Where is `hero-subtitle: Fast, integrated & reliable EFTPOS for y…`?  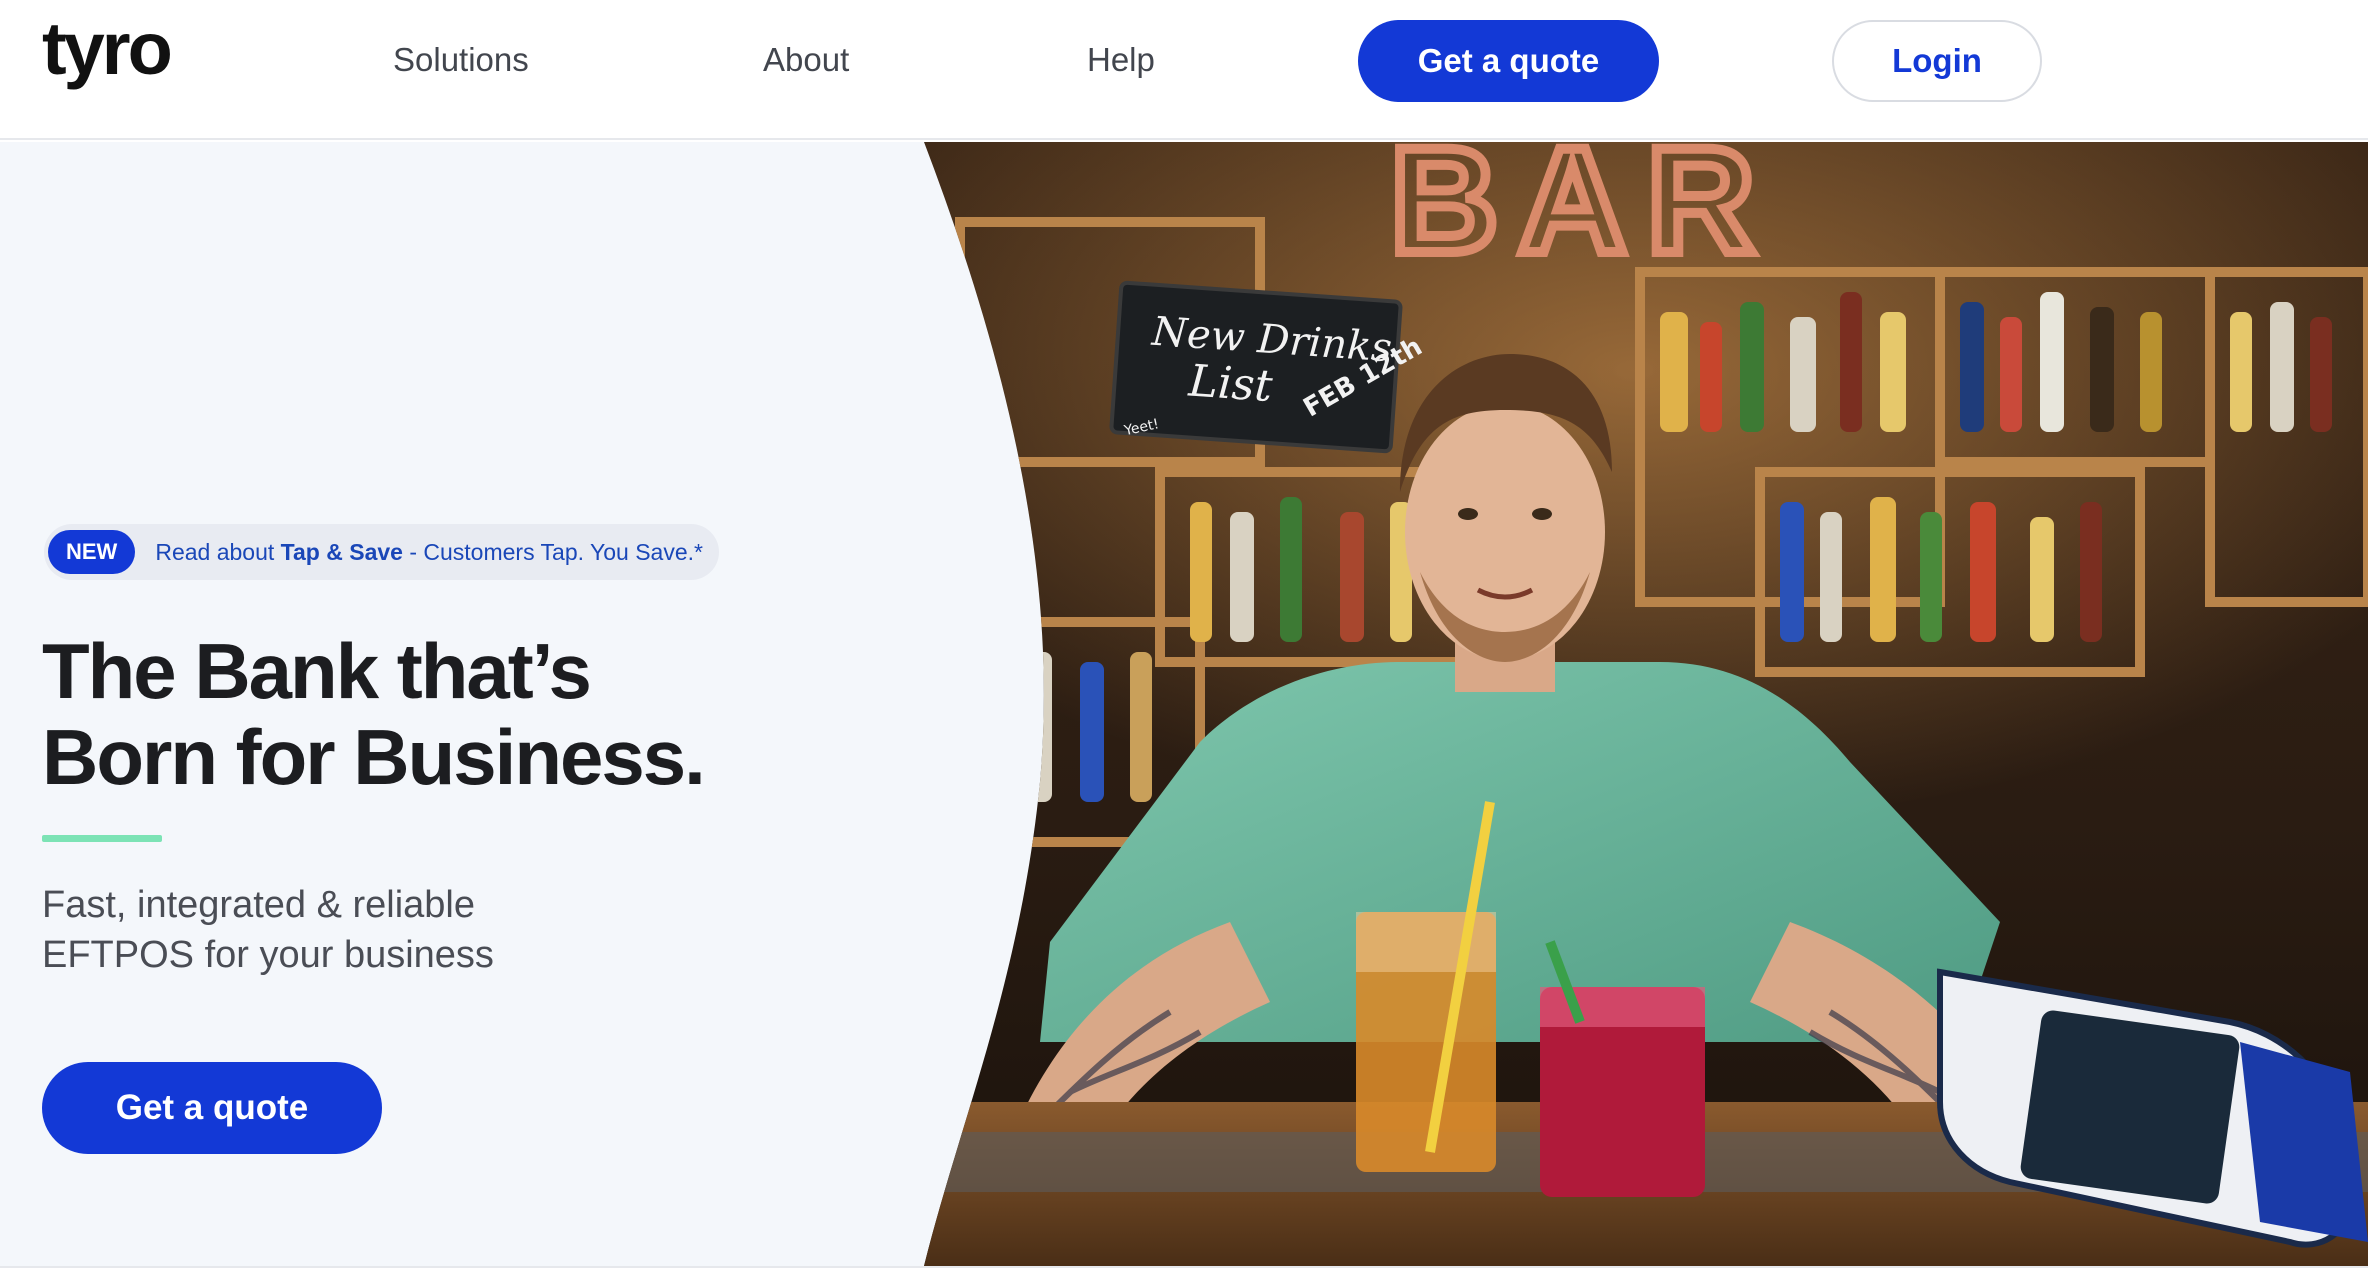
hero-subtitle: Fast, integrated & reliable EFTPOS for y… is located at coordinates (268, 930).